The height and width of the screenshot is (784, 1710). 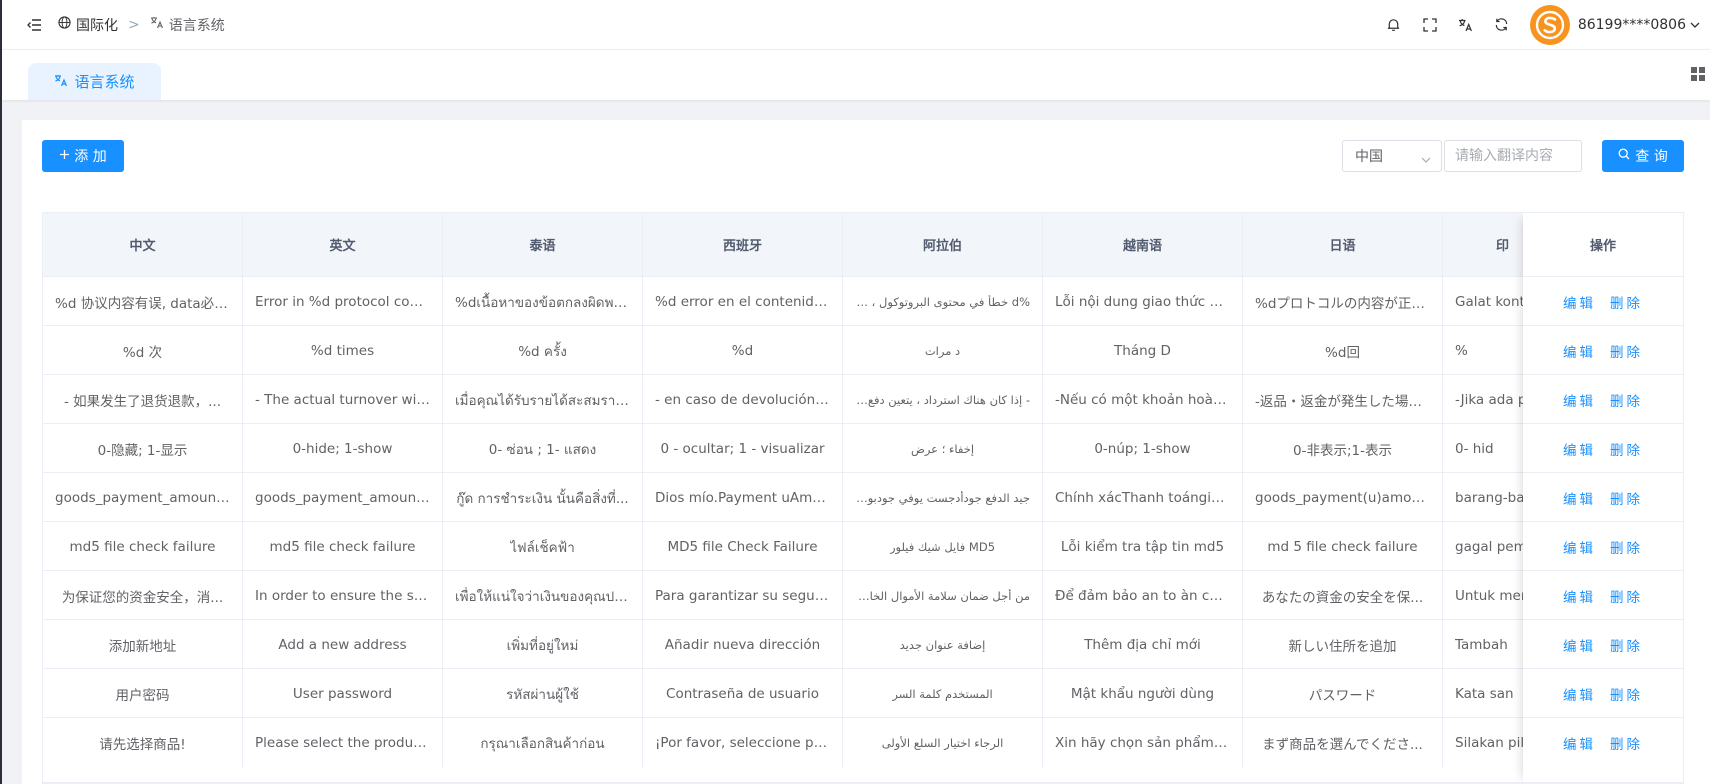 I want to click on grid-icon, so click(x=1700, y=76).